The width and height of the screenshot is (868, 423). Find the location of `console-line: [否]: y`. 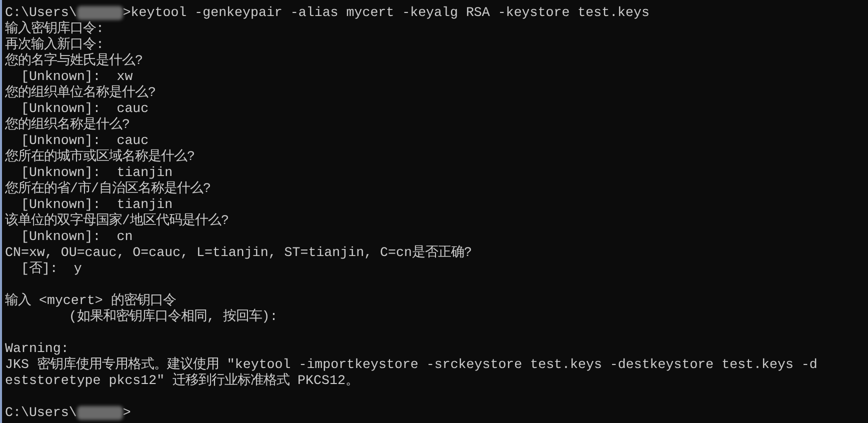

console-line: [否]: y is located at coordinates (51, 269).